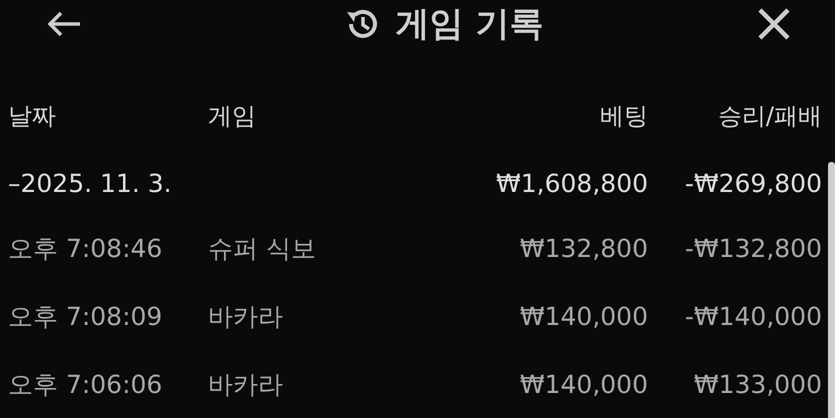 This screenshot has height=418, width=835. What do you see at coordinates (623, 116) in the screenshot?
I see `column-header: 베팅` at bounding box center [623, 116].